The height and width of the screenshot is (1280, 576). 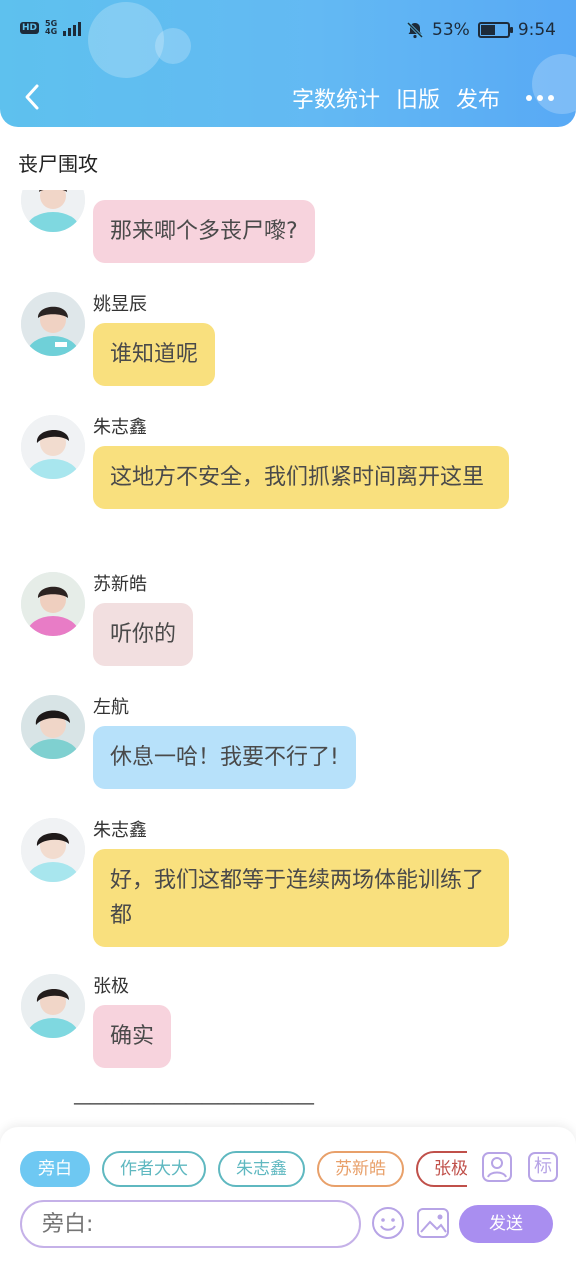 I want to click on clock: 9:54, so click(x=536, y=30).